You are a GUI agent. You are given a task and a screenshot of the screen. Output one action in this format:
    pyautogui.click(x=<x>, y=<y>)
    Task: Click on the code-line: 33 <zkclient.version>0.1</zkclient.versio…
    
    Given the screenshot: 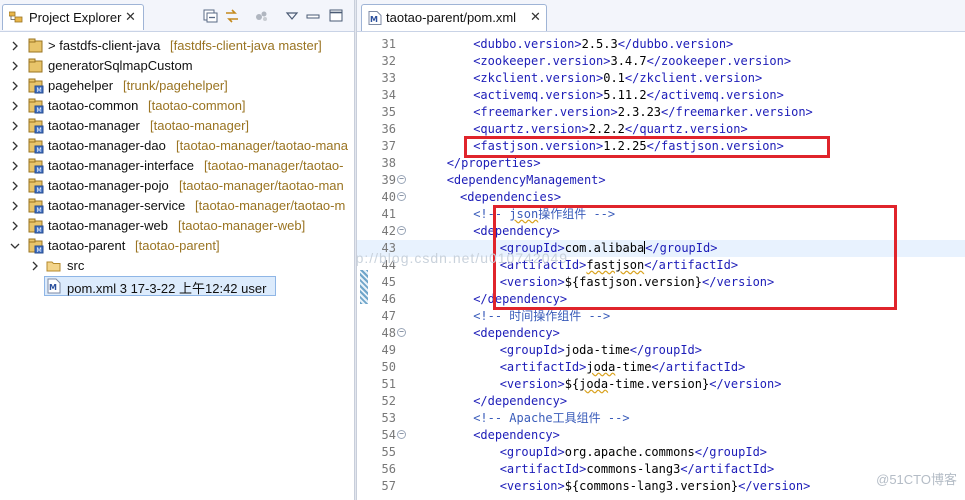 What is the action you would take?
    pyautogui.click(x=661, y=78)
    